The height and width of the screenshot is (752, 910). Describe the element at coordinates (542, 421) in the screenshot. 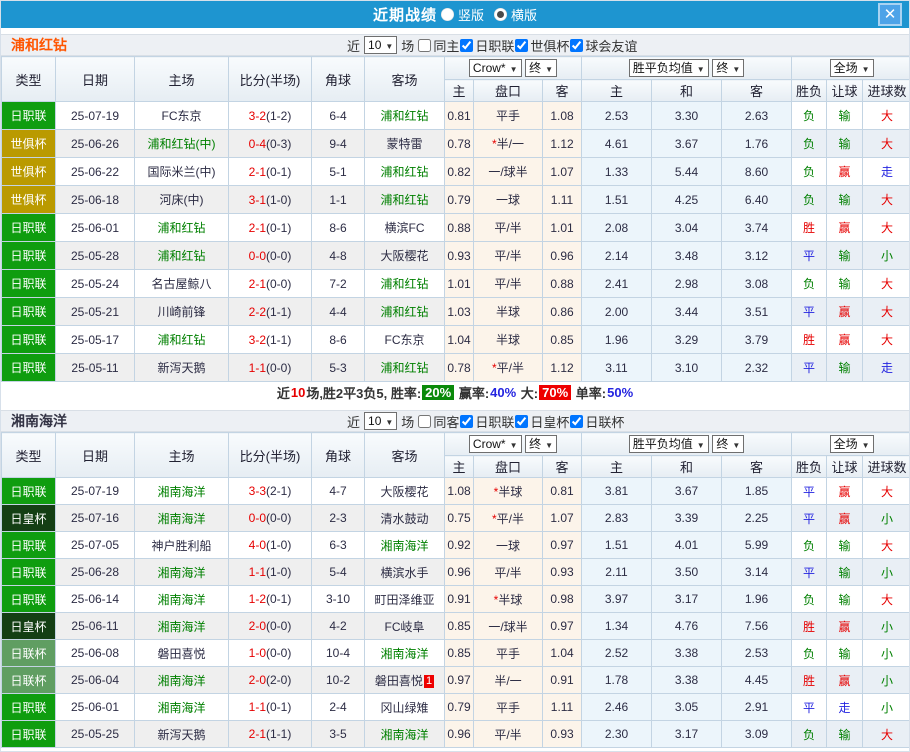

I see `filter-checkbox: 日皇杯` at that location.